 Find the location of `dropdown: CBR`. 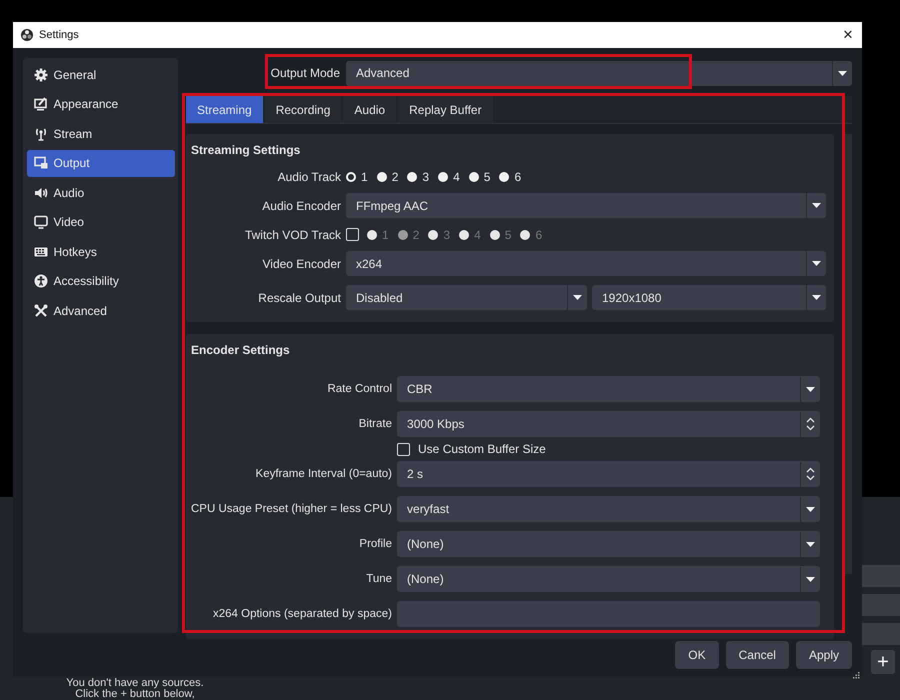

dropdown: CBR is located at coordinates (608, 389).